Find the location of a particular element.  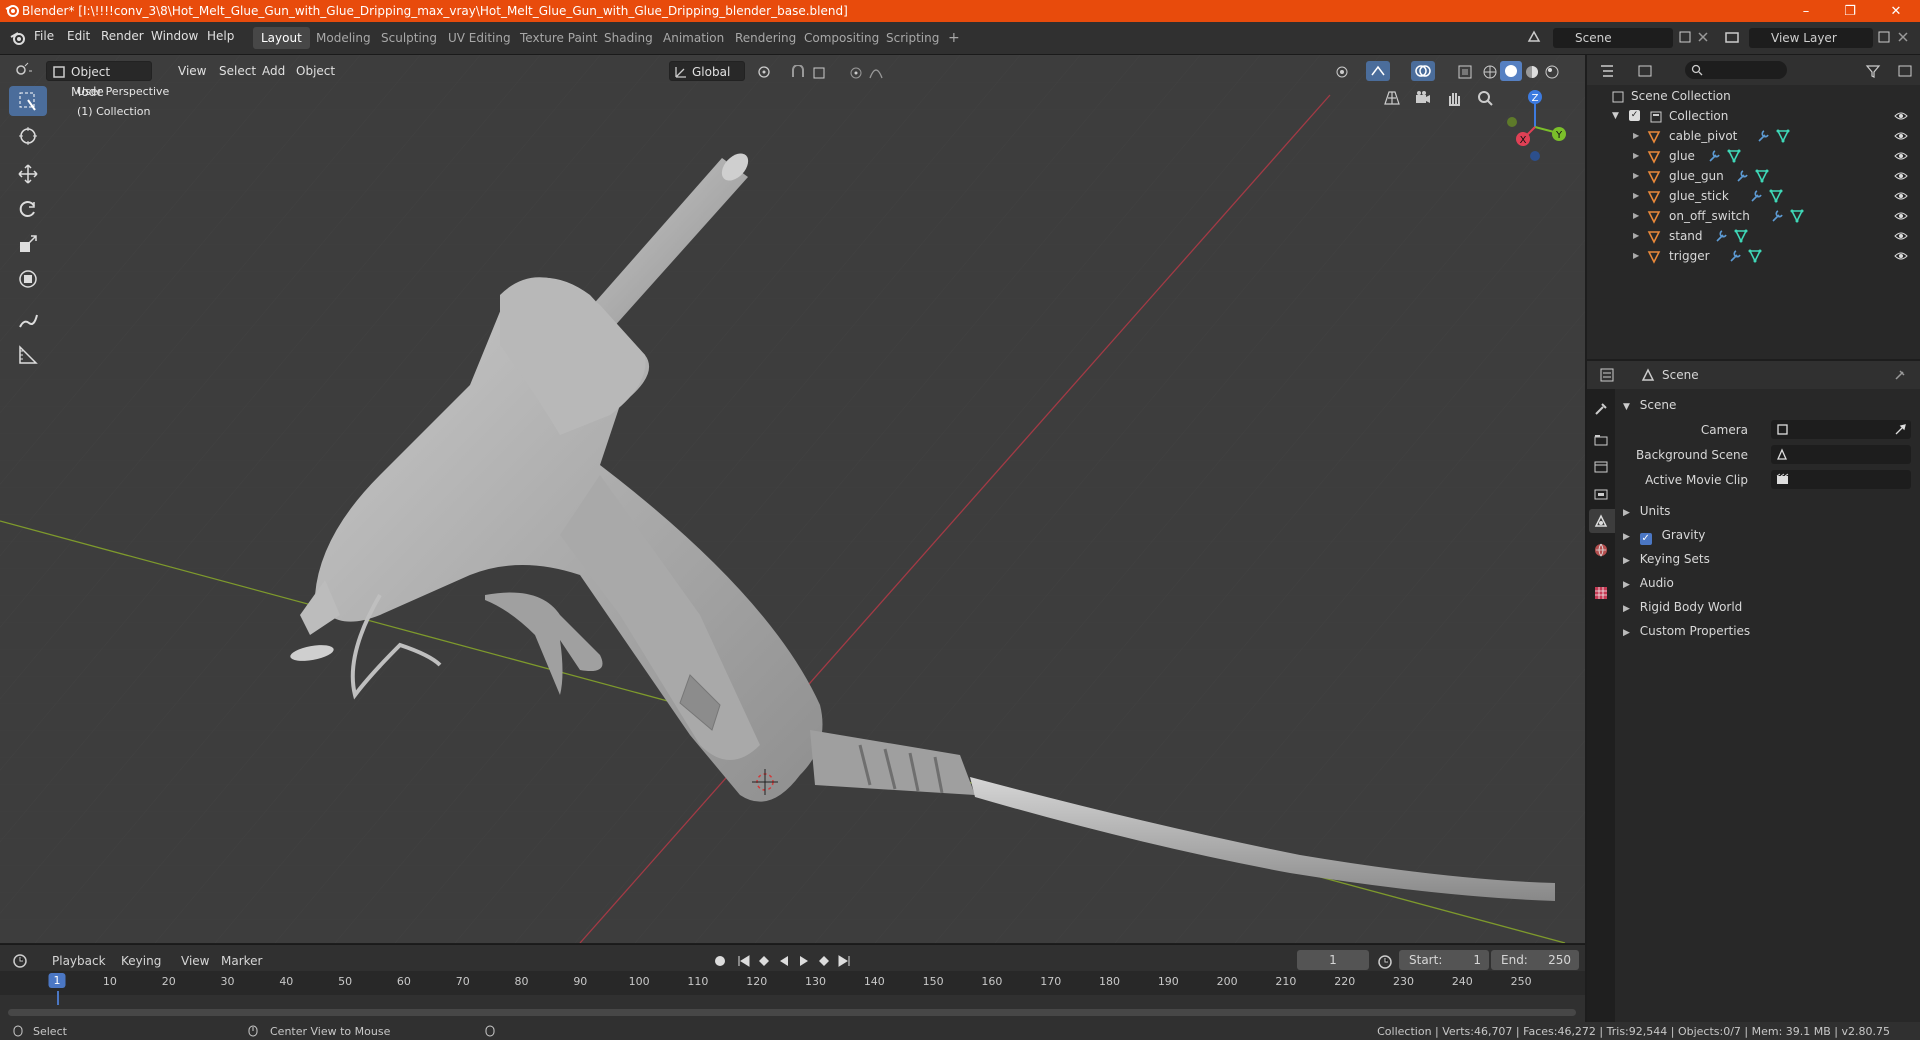

render-tab-icon is located at coordinates (1601, 440).